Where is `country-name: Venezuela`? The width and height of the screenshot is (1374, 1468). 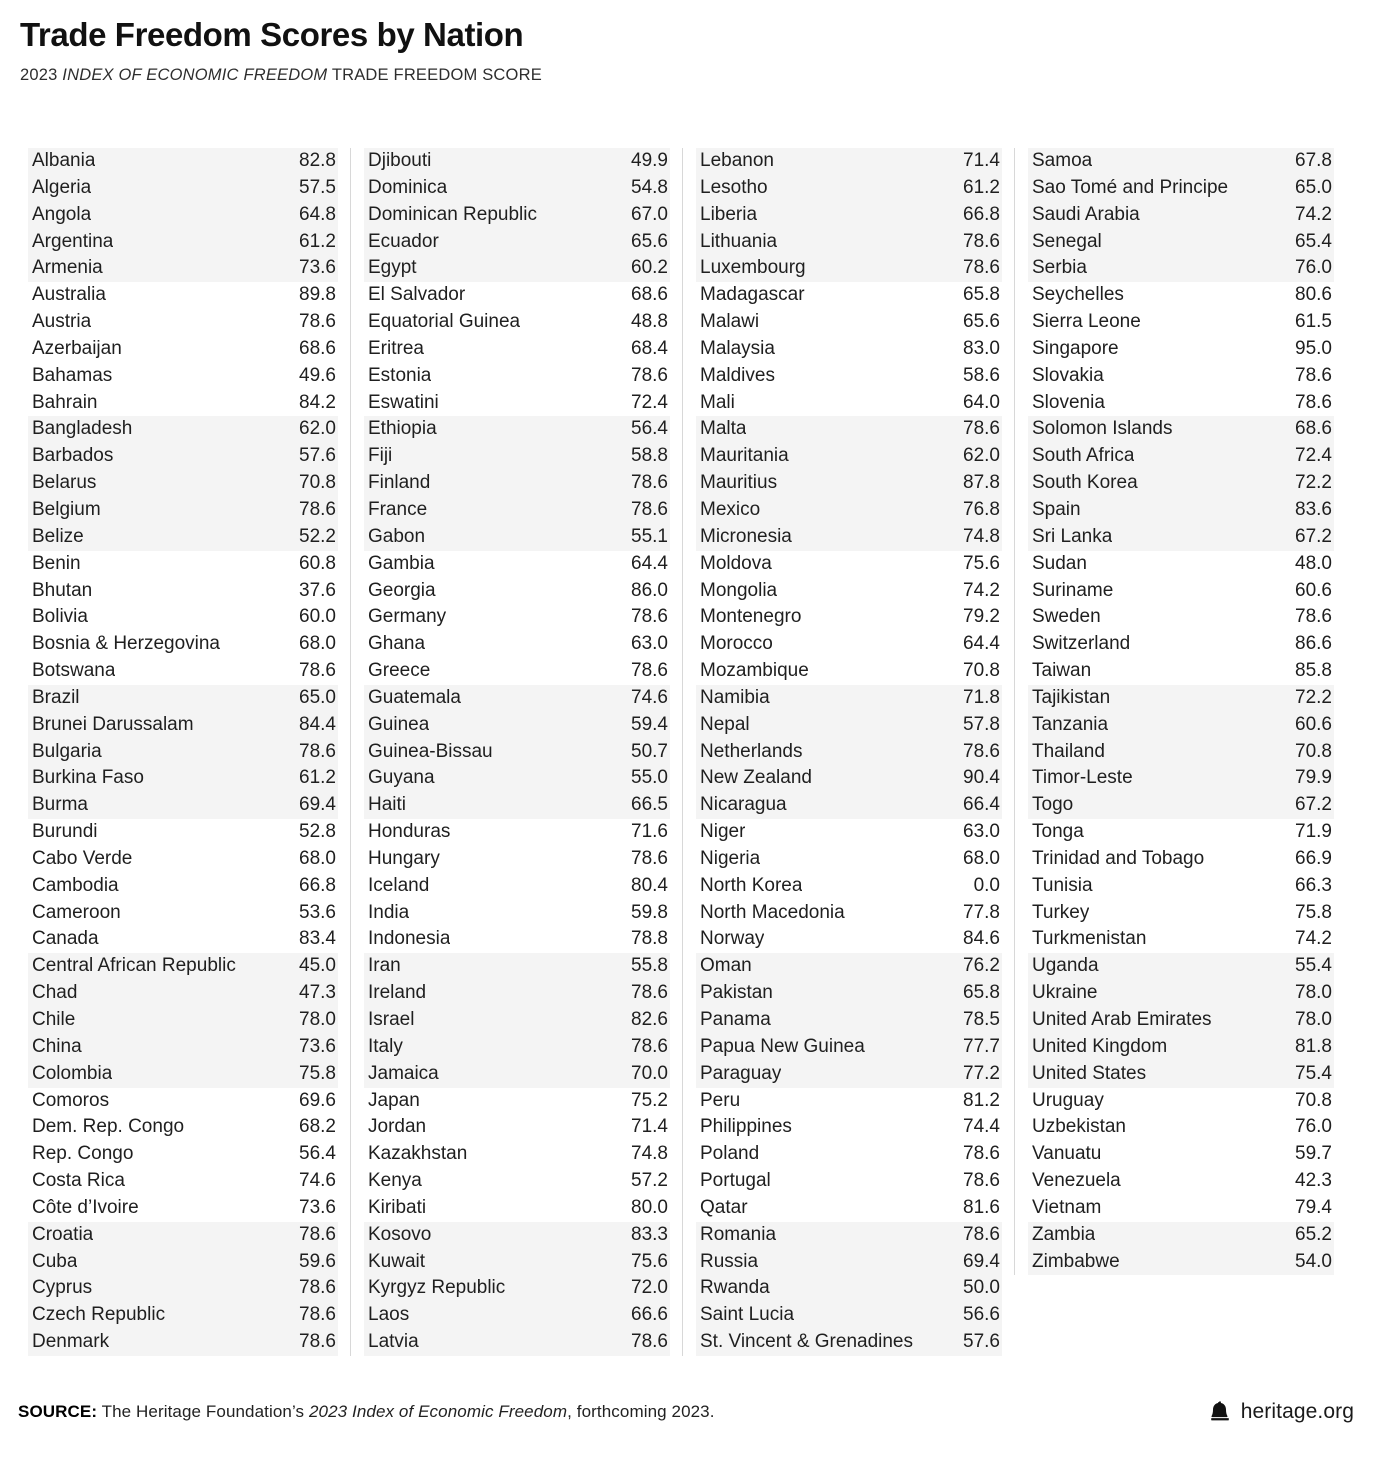 country-name: Venezuela is located at coordinates (1076, 1181).